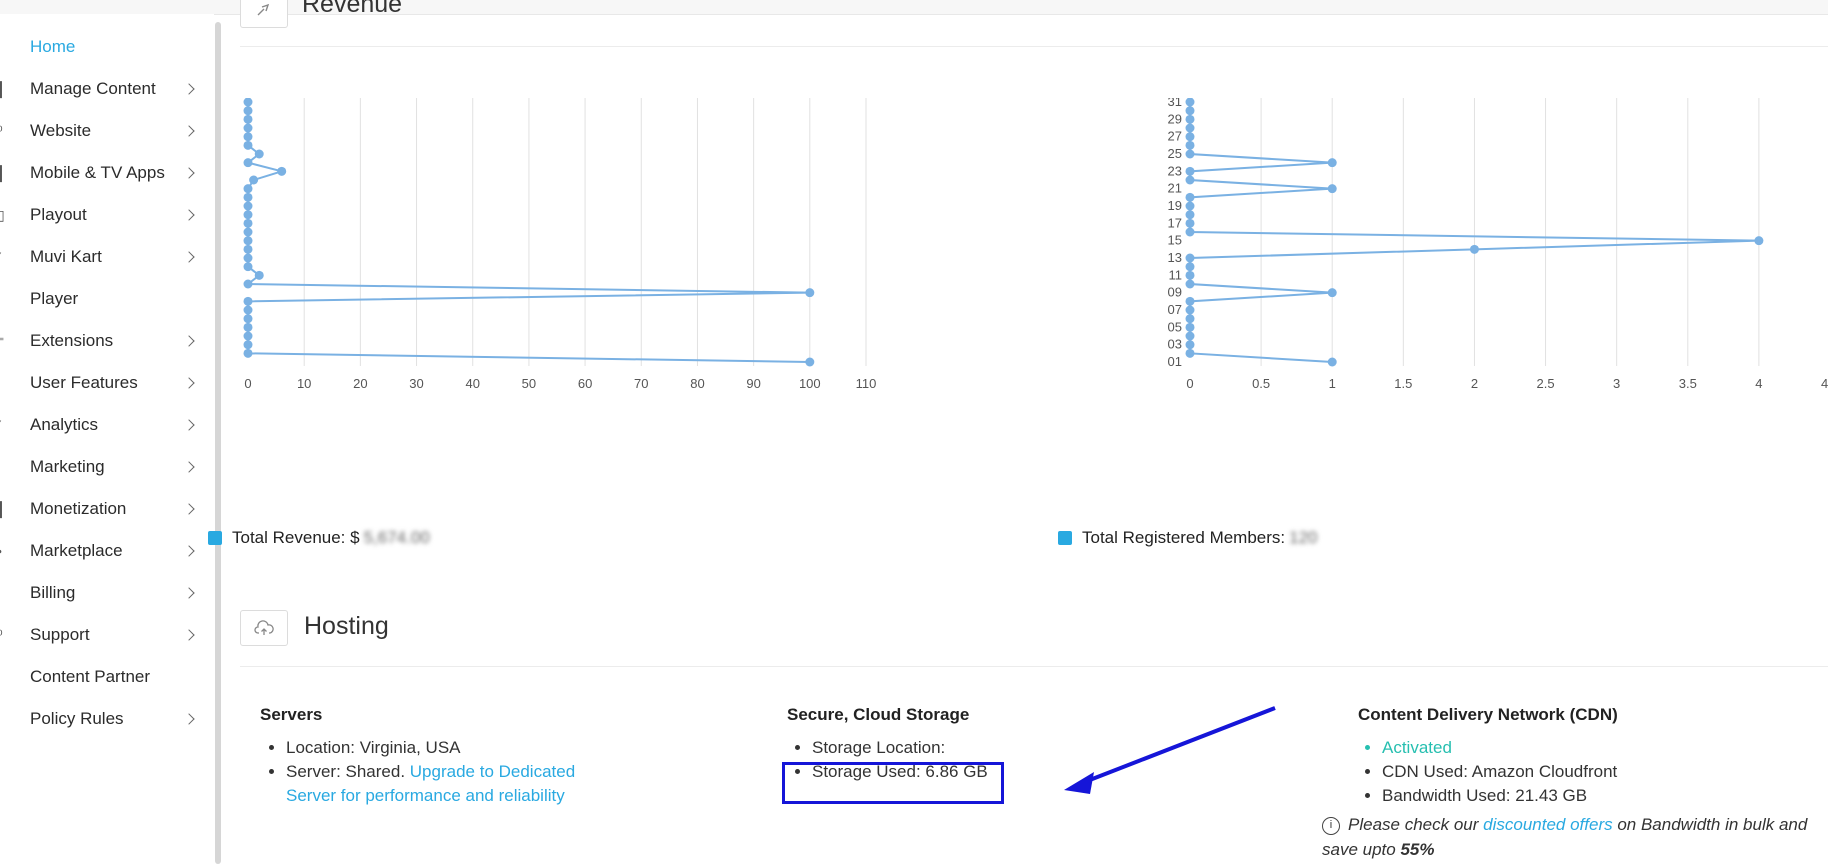 The height and width of the screenshot is (864, 1828). Describe the element at coordinates (1175, 188) in the screenshot. I see `y-tick-label: 21` at that location.